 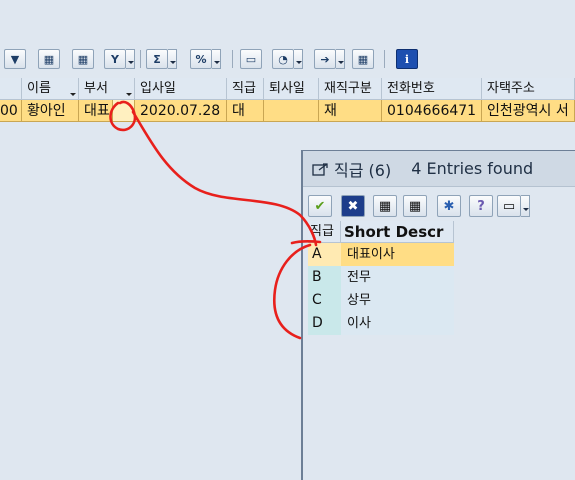 What do you see at coordinates (216, 59) in the screenshot?
I see `subtotal-dropdown` at bounding box center [216, 59].